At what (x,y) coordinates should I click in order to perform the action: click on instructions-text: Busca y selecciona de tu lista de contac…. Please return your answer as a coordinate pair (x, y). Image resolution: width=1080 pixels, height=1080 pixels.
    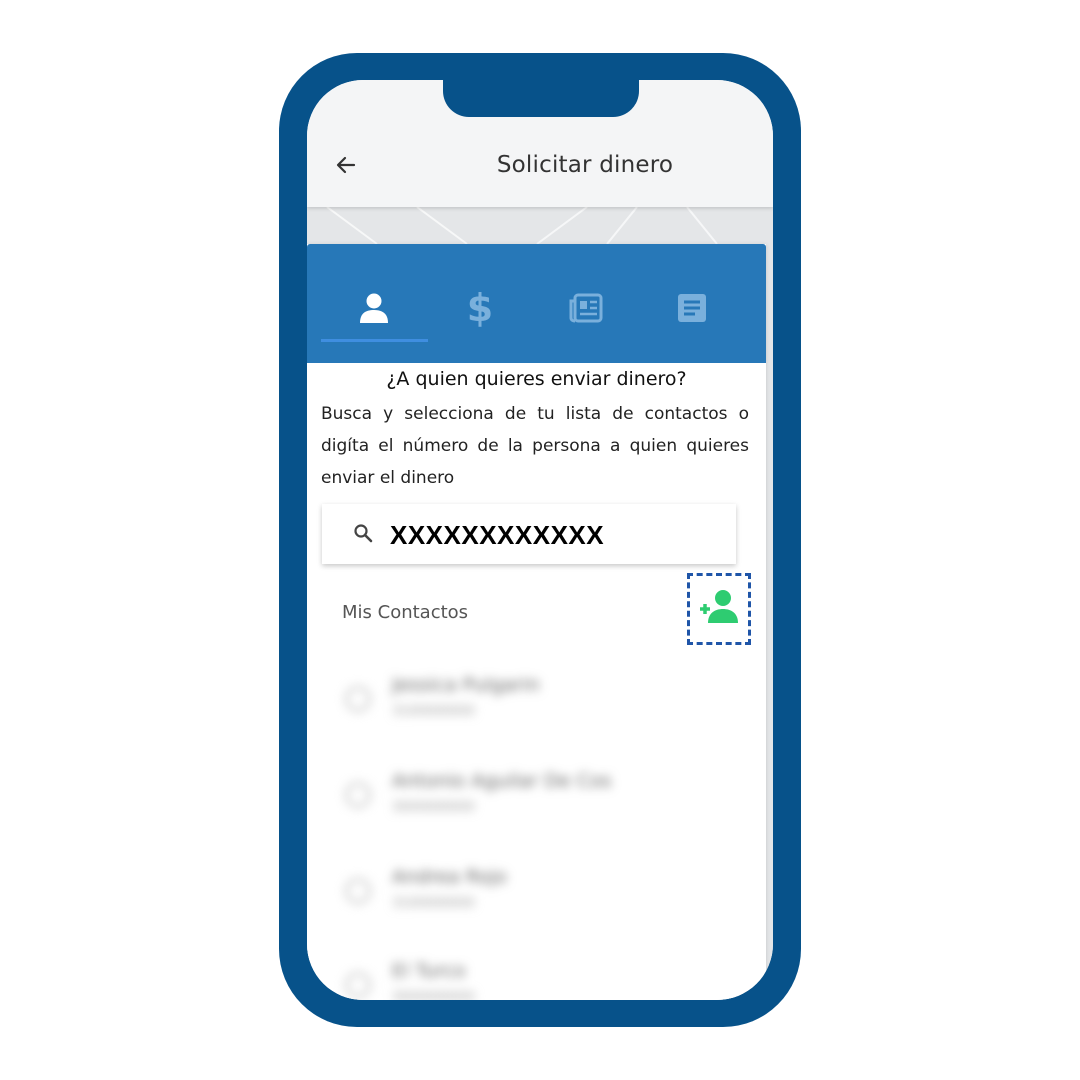
    Looking at the image, I should click on (535, 446).